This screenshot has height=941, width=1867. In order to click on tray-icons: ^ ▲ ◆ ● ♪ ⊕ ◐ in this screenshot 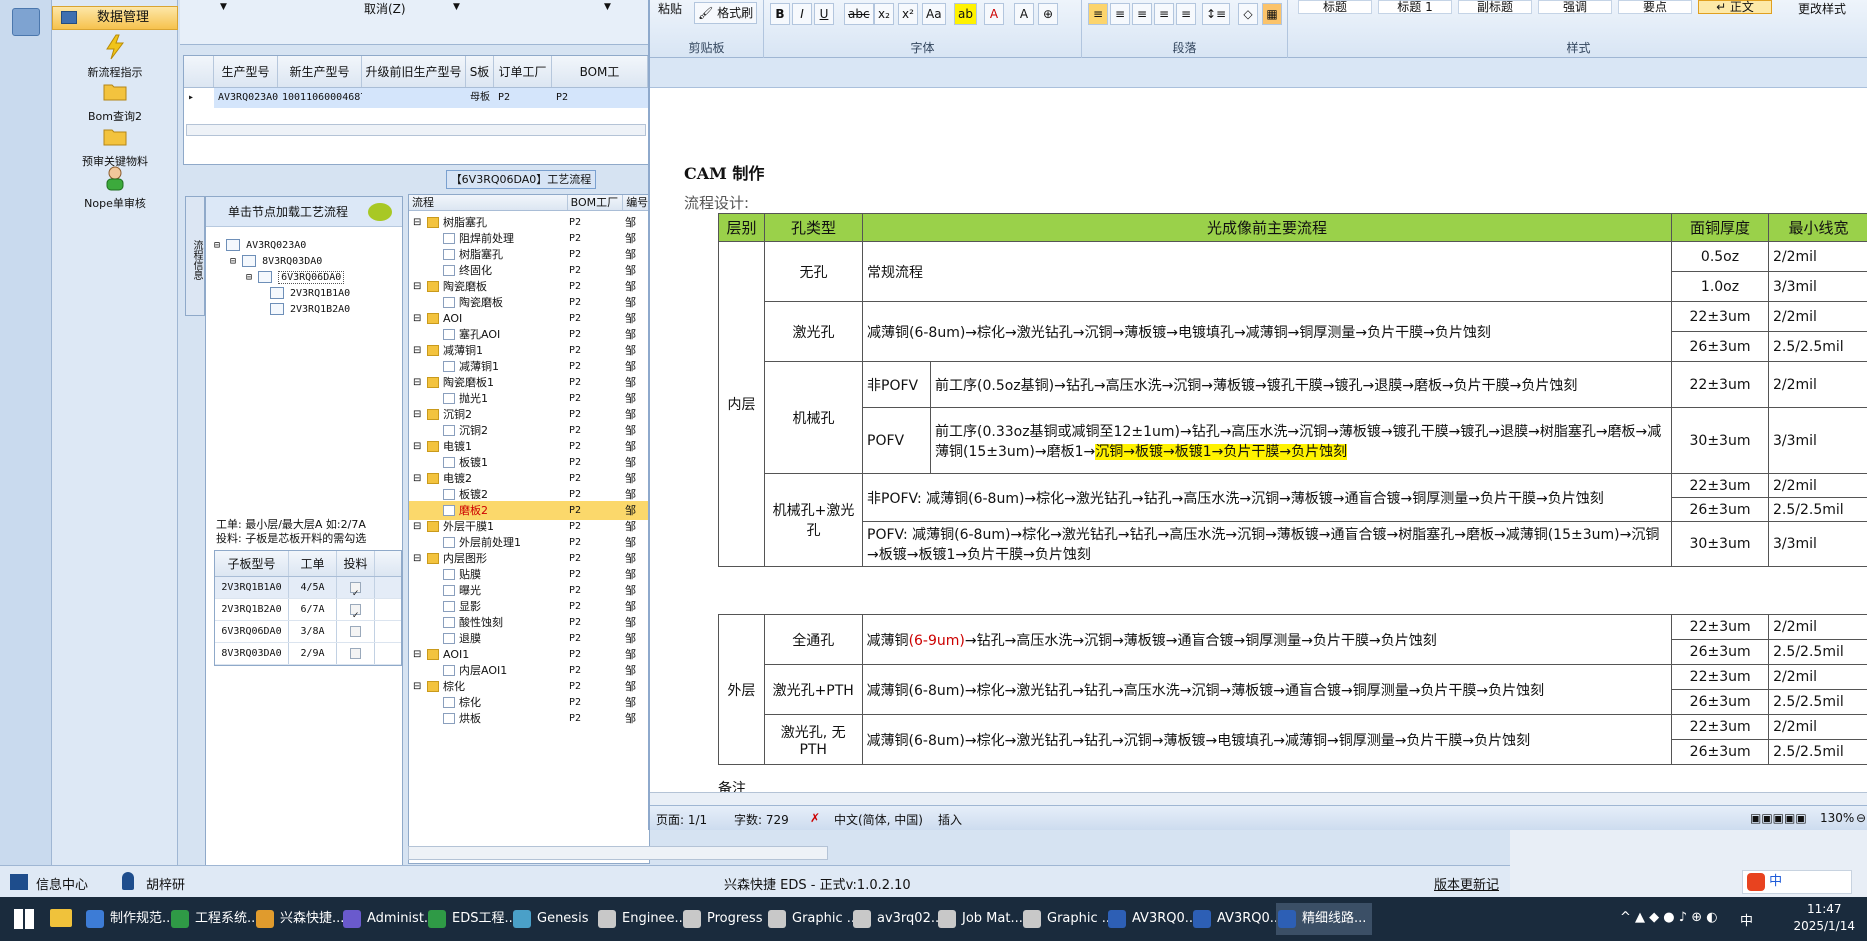, I will do `click(1669, 917)`.